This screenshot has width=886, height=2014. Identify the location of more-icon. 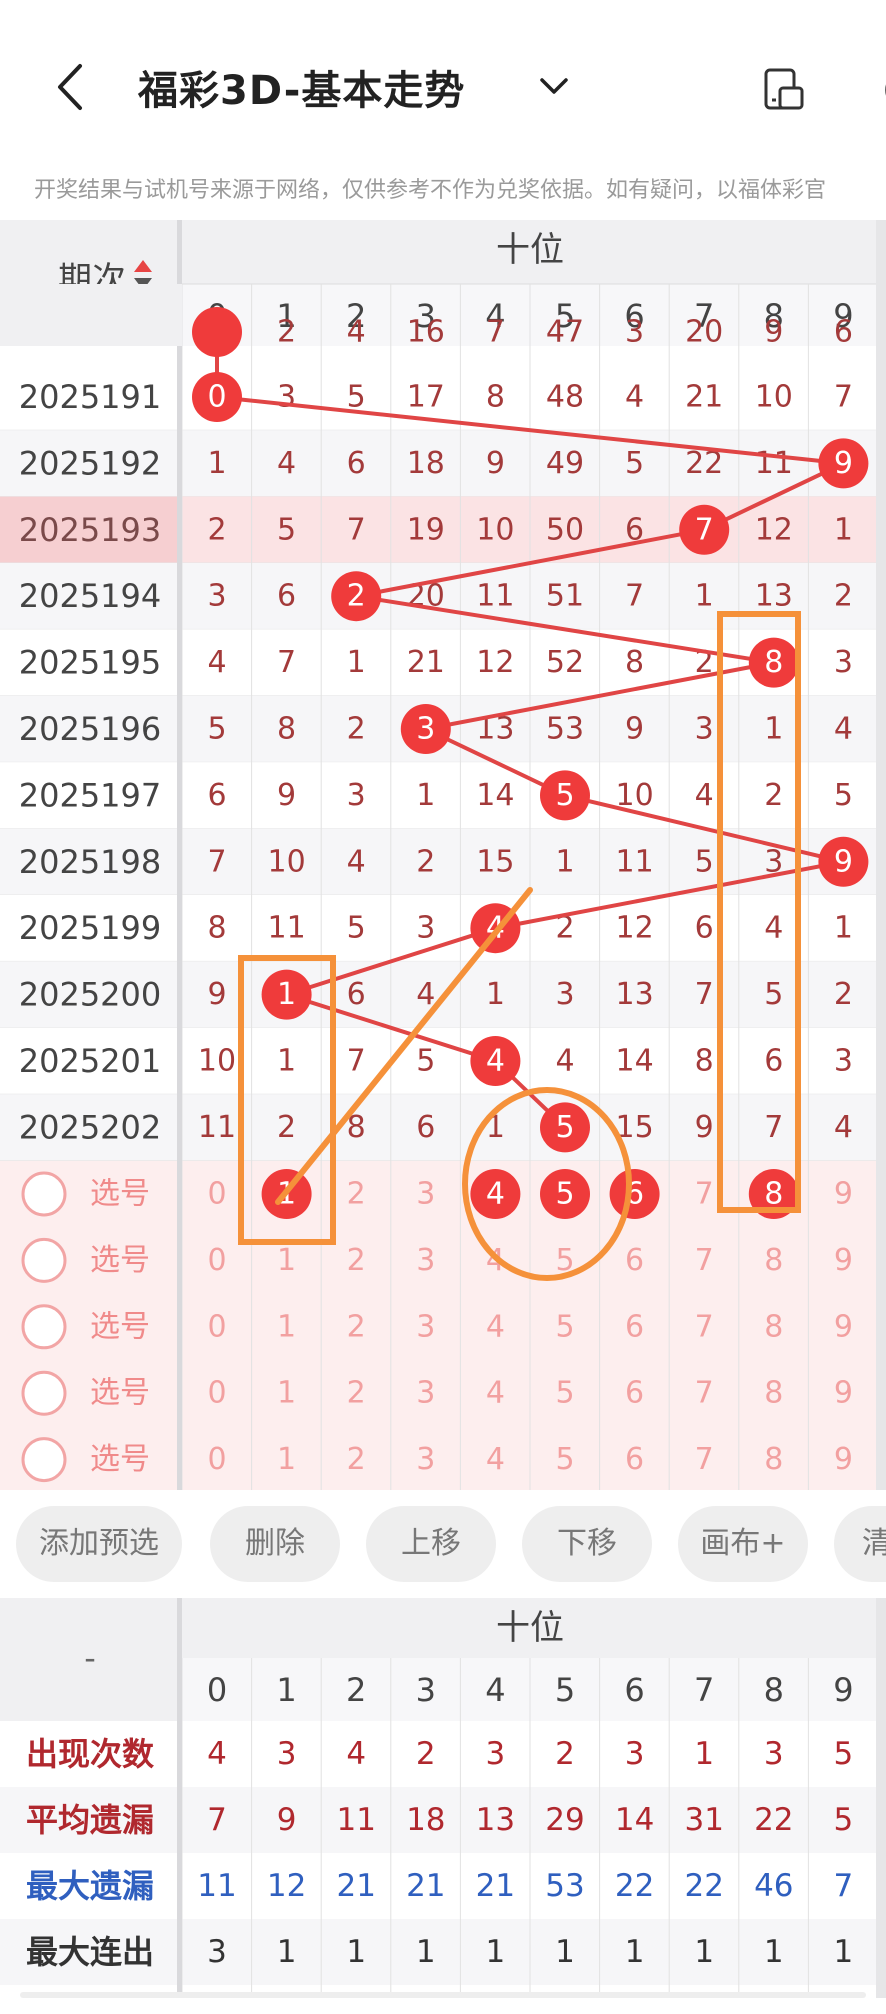
(877, 90).